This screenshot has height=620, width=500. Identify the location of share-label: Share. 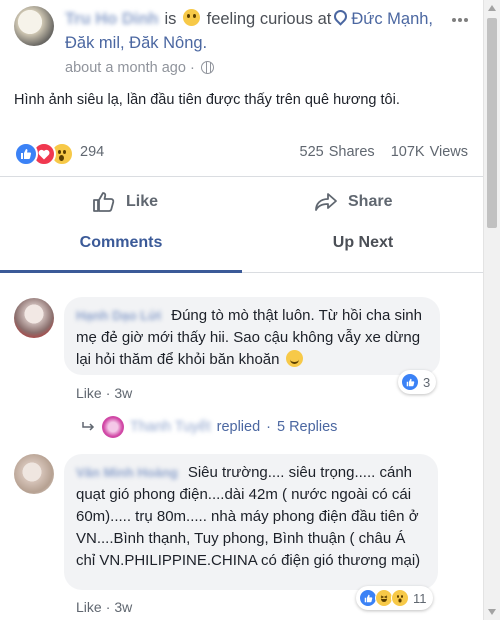
(370, 201).